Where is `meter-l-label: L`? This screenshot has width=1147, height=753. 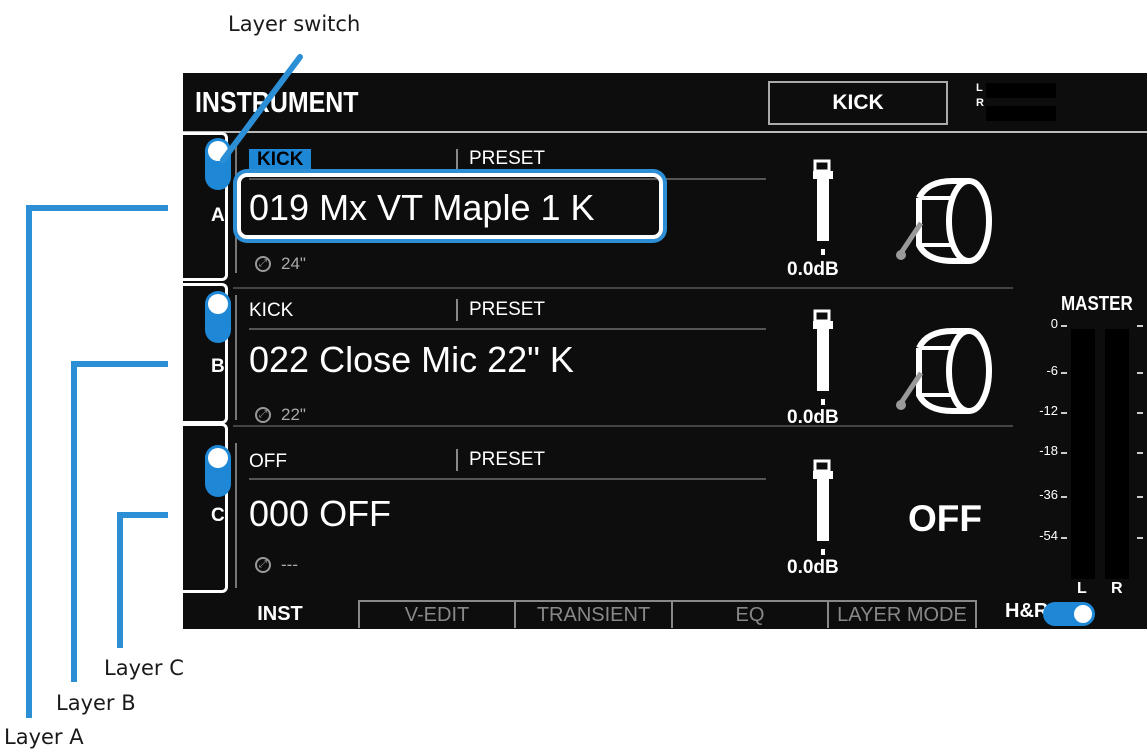
meter-l-label: L is located at coordinates (979, 88).